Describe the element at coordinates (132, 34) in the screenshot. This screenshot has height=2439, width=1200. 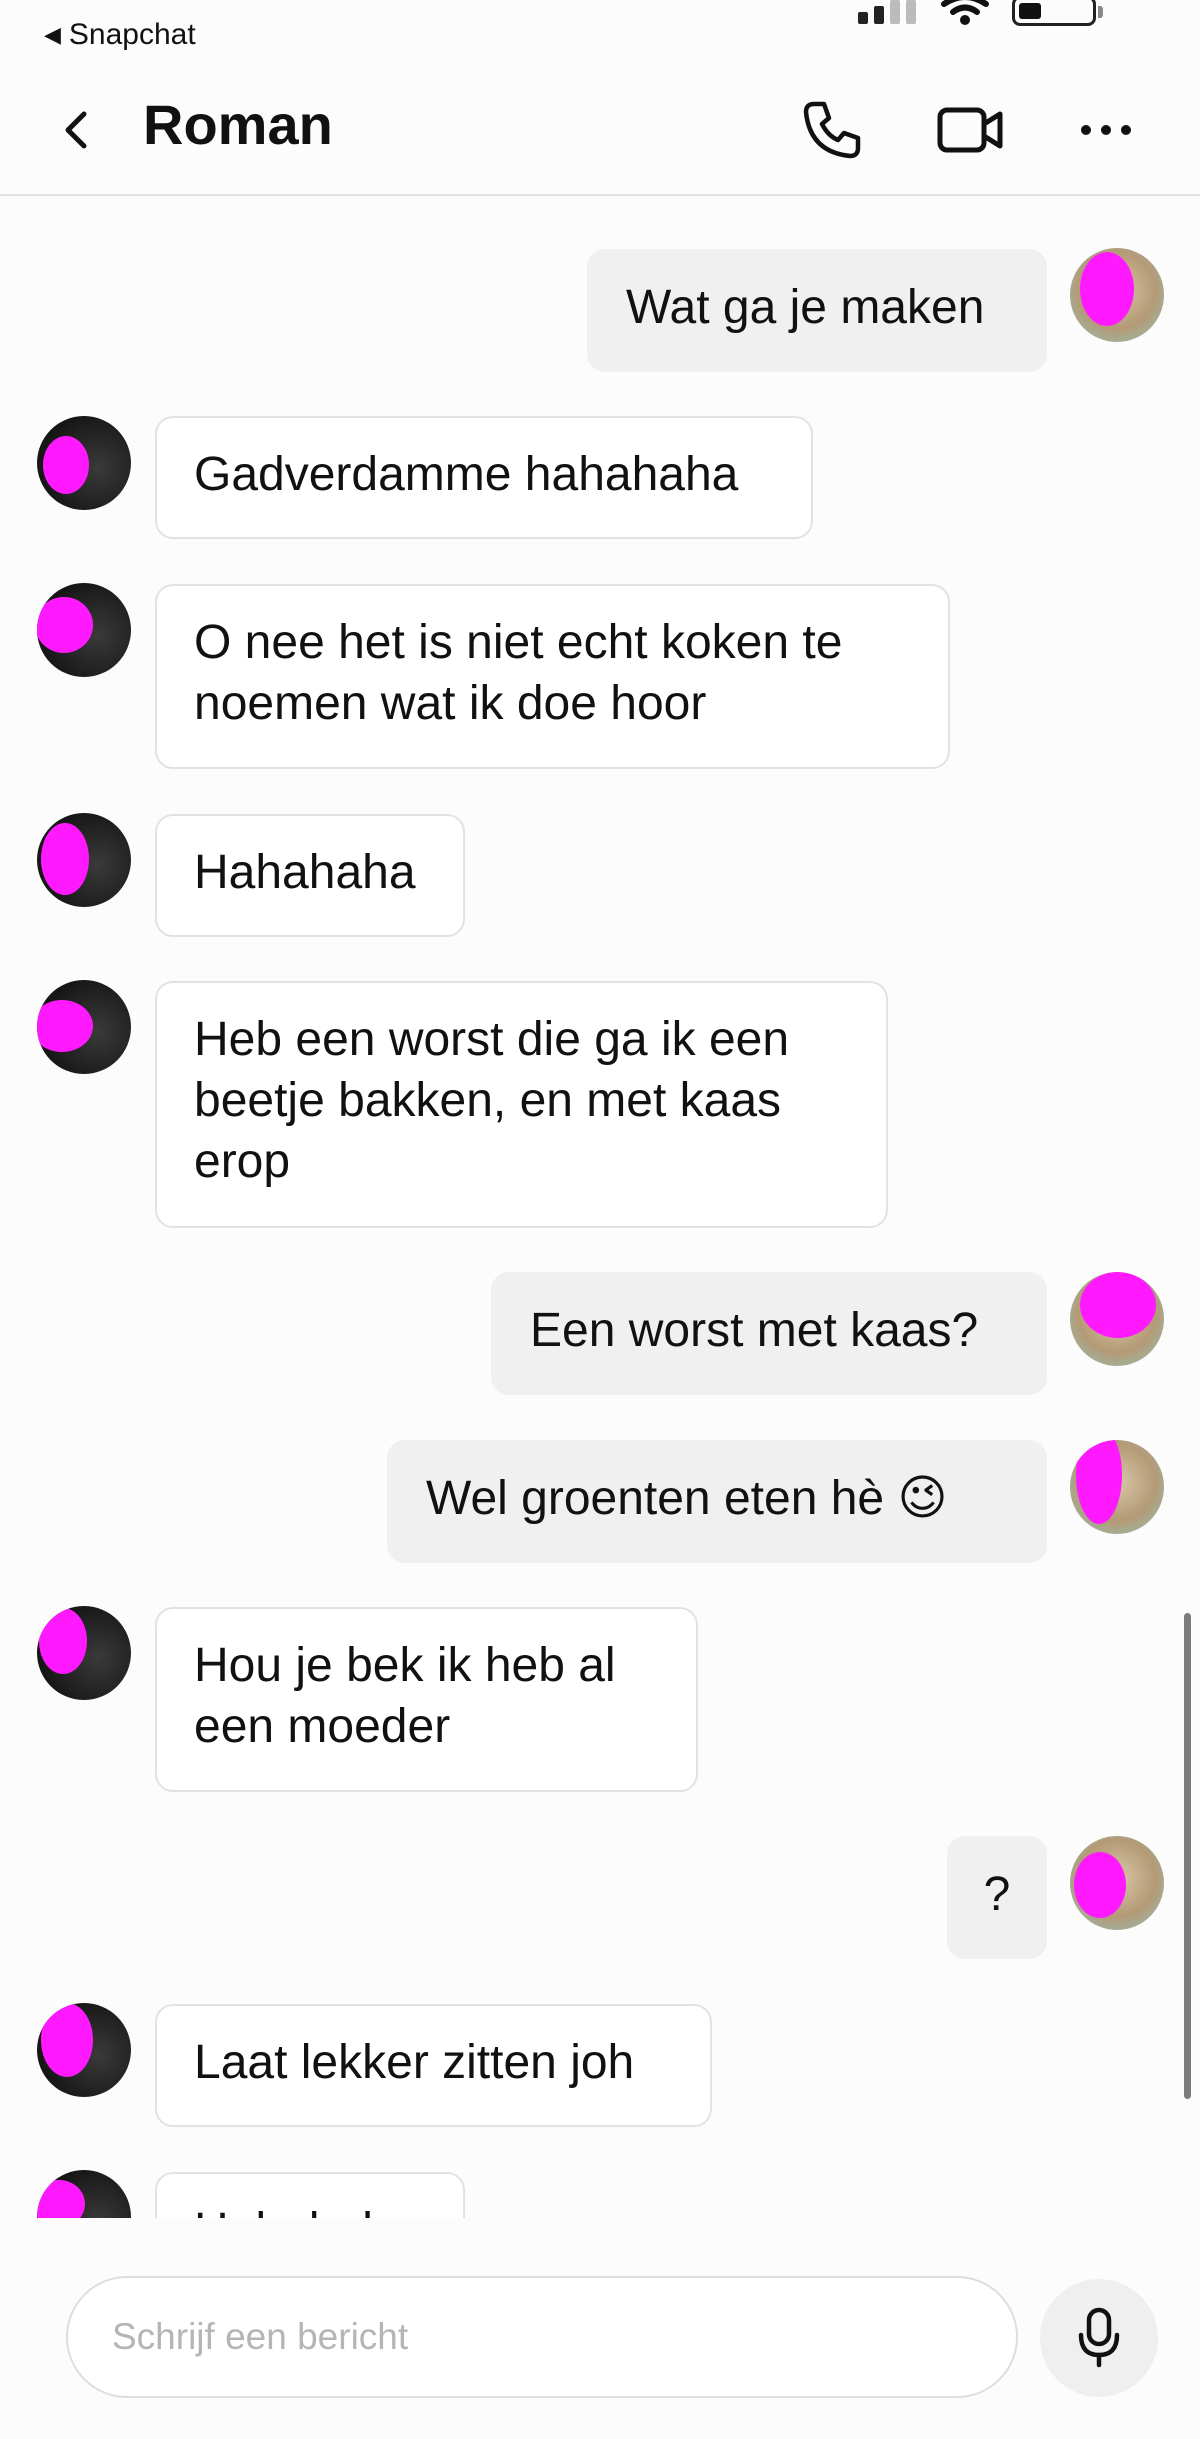
I see `back-app-label: Snapchat` at that location.